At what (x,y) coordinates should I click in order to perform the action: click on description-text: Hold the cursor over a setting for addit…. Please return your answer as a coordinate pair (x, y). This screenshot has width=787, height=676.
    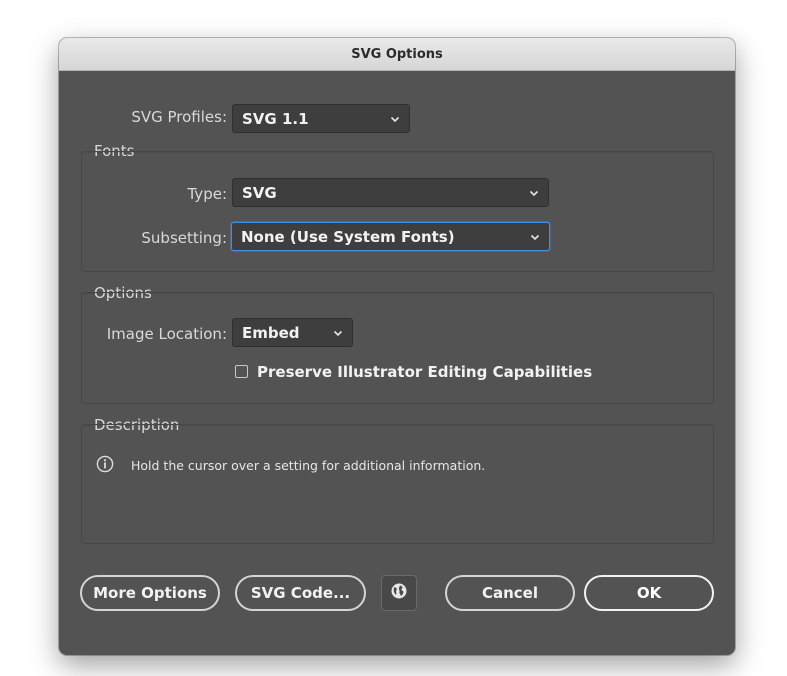
    Looking at the image, I should click on (308, 465).